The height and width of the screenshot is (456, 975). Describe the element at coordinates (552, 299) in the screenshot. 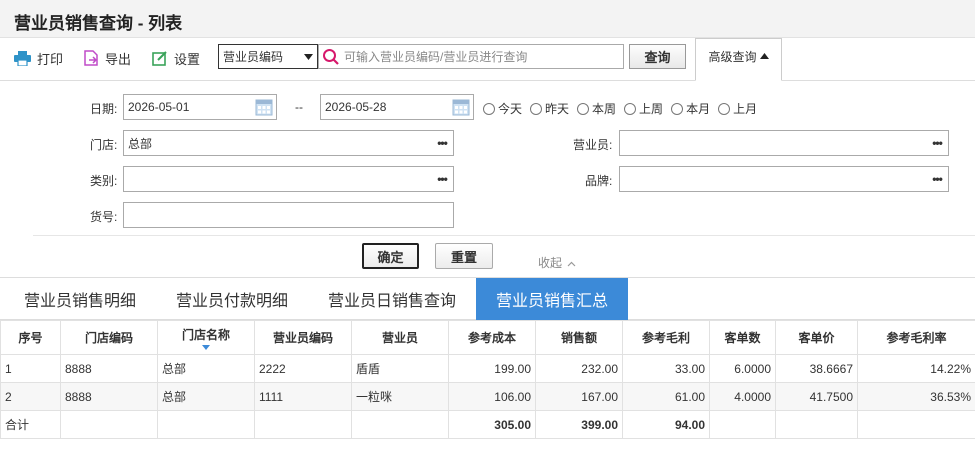

I see `tab-salesperson-sales-summary: 营业员销售汇总` at that location.